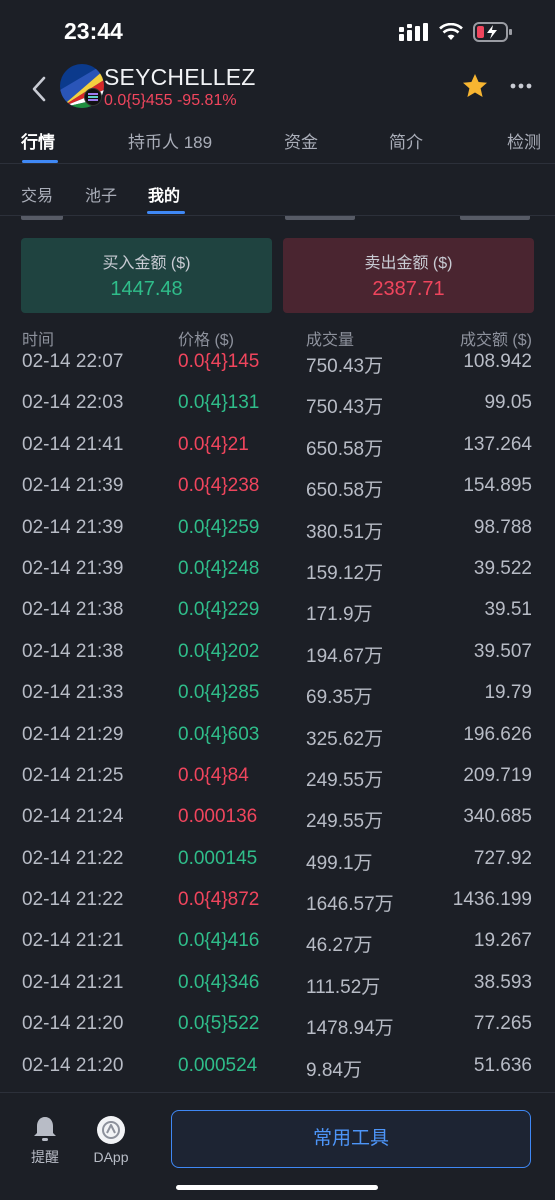  What do you see at coordinates (218, 1065) in the screenshot?
I see `trade-price: 0.000524` at bounding box center [218, 1065].